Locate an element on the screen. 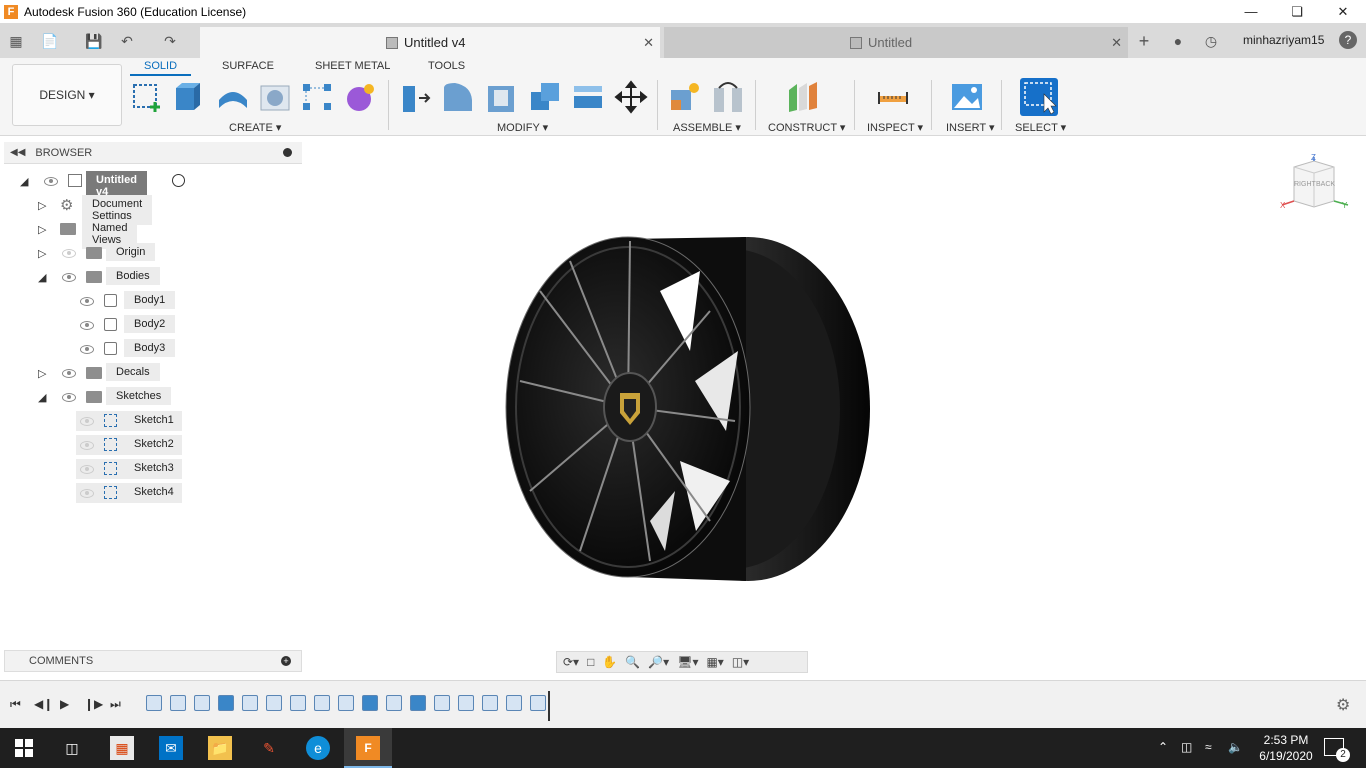 The width and height of the screenshot is (1366, 768). new-component-icon is located at coordinates (685, 97).